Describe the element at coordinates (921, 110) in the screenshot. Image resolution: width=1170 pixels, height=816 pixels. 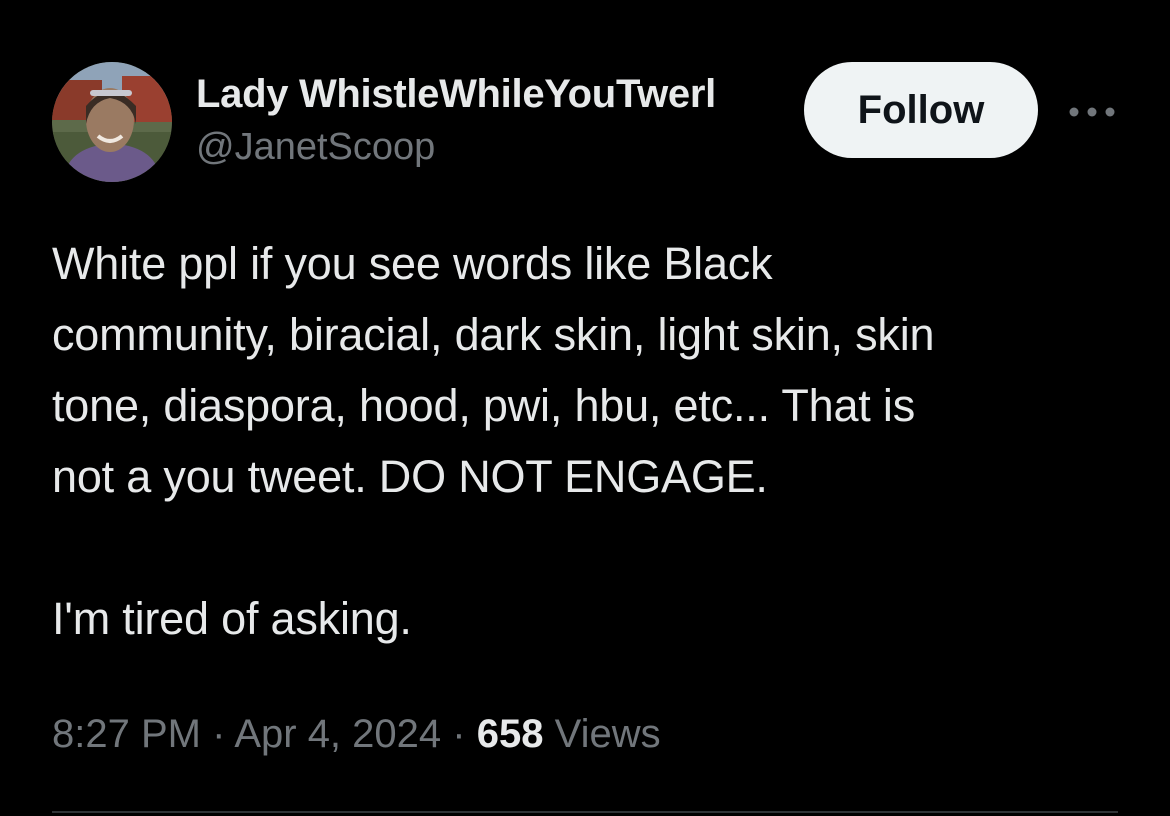
I see `follow-button: Follow` at that location.